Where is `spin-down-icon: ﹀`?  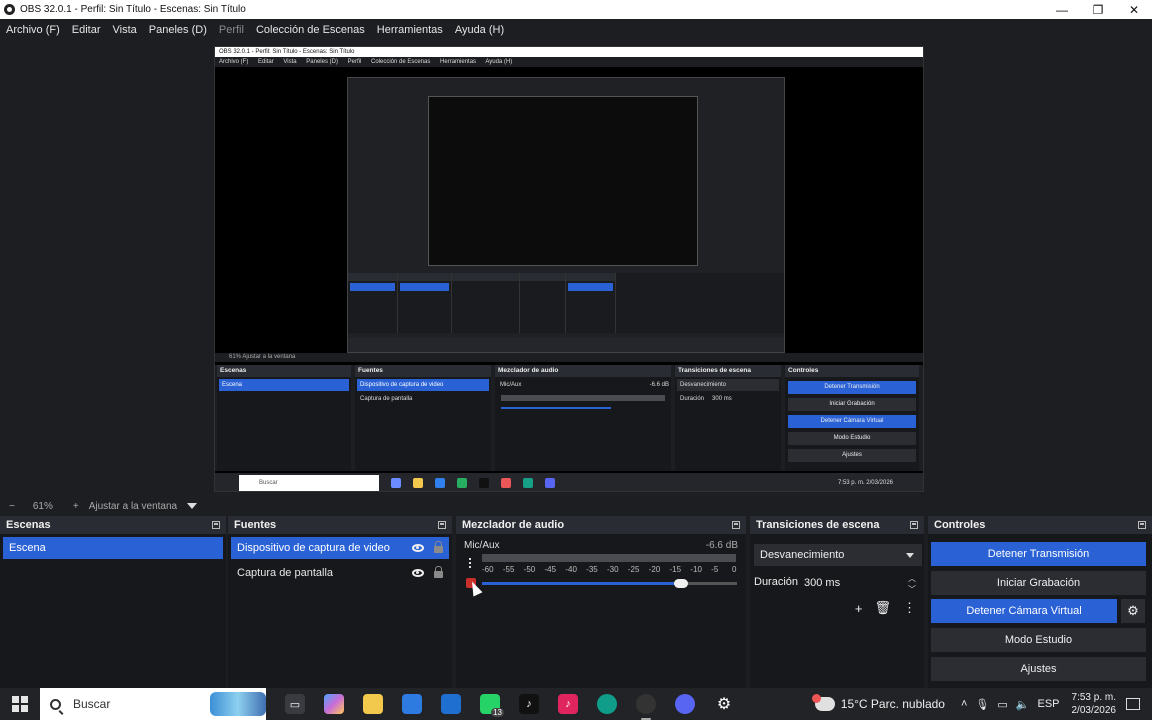
spin-down-icon: ﹀ is located at coordinates (912, 590).